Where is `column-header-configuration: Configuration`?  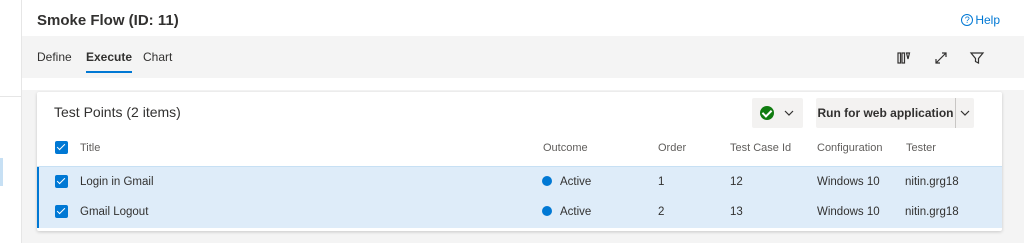
column-header-configuration: Configuration is located at coordinates (849, 148).